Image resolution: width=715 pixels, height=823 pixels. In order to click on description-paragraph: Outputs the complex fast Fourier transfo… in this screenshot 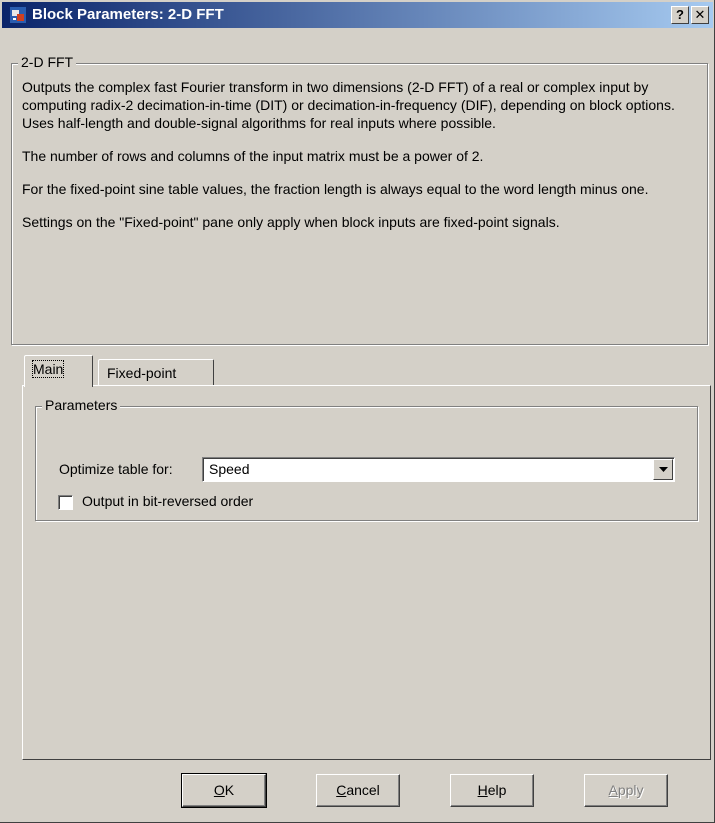, I will do `click(348, 105)`.